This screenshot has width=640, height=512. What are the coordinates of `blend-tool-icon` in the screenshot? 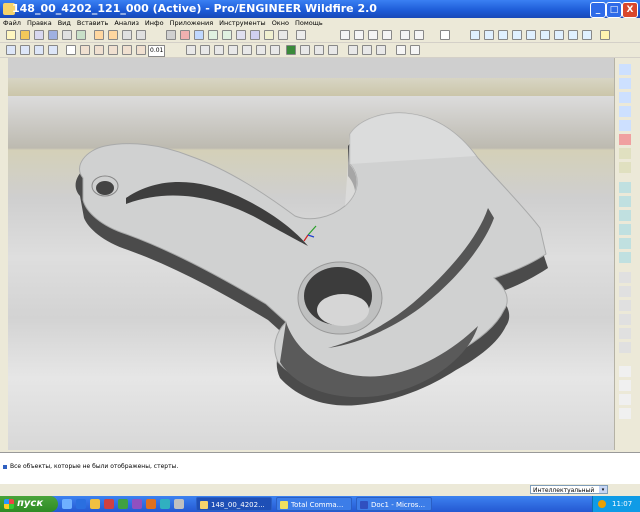 It's located at (625, 229).